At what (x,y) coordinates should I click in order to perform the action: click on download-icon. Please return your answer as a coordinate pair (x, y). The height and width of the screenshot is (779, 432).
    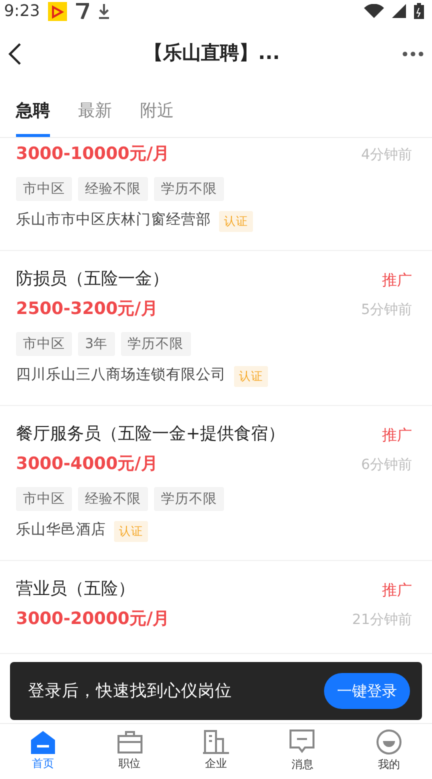
    Looking at the image, I should click on (103, 11).